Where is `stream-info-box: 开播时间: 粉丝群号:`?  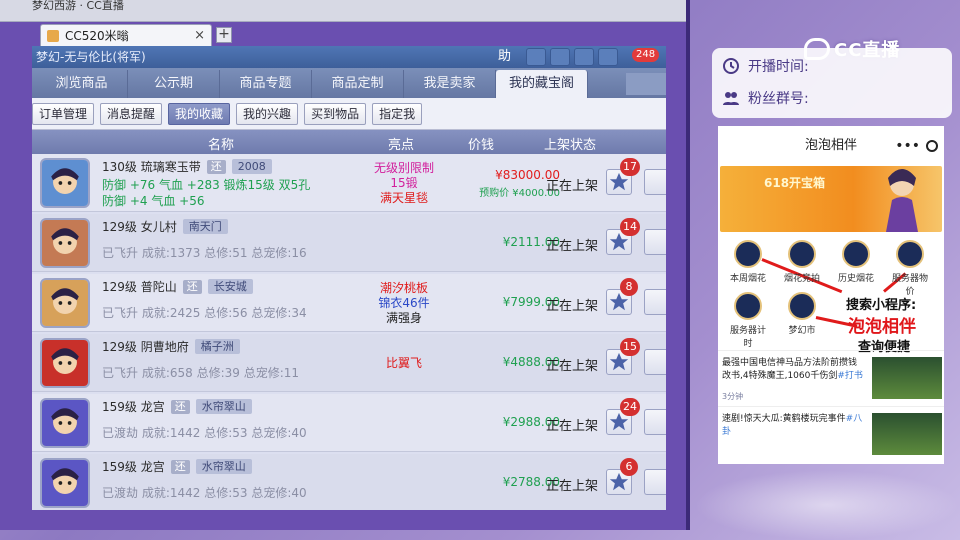 stream-info-box: 开播时间: 粉丝群号: is located at coordinates (832, 83).